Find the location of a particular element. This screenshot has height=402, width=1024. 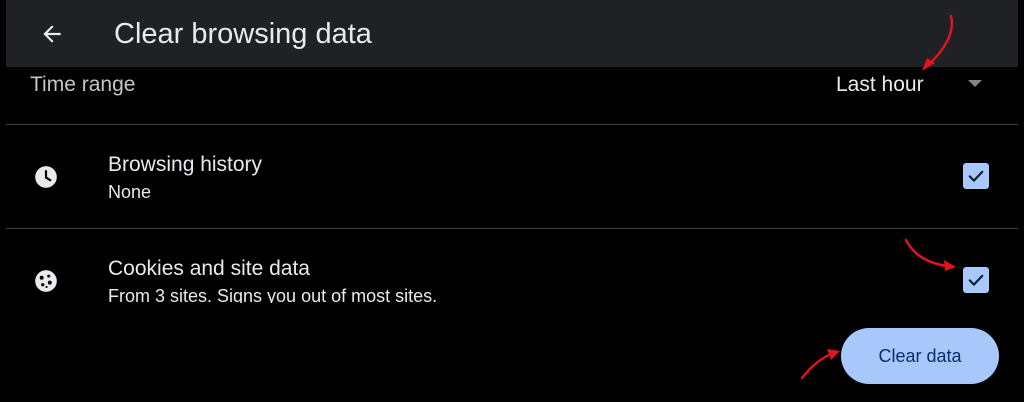

browsing-history-checkbox is located at coordinates (976, 176).